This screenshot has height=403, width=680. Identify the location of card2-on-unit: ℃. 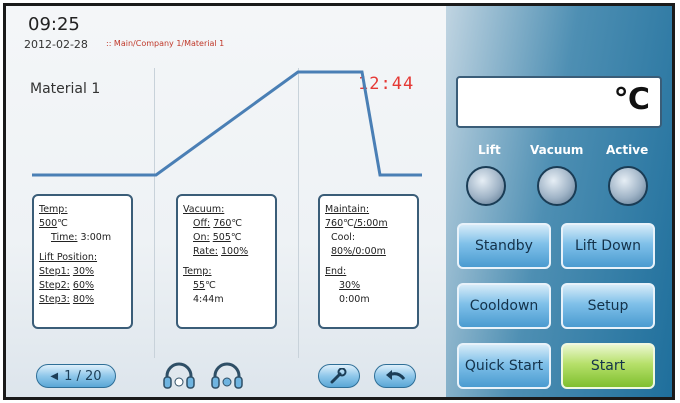
(236, 237).